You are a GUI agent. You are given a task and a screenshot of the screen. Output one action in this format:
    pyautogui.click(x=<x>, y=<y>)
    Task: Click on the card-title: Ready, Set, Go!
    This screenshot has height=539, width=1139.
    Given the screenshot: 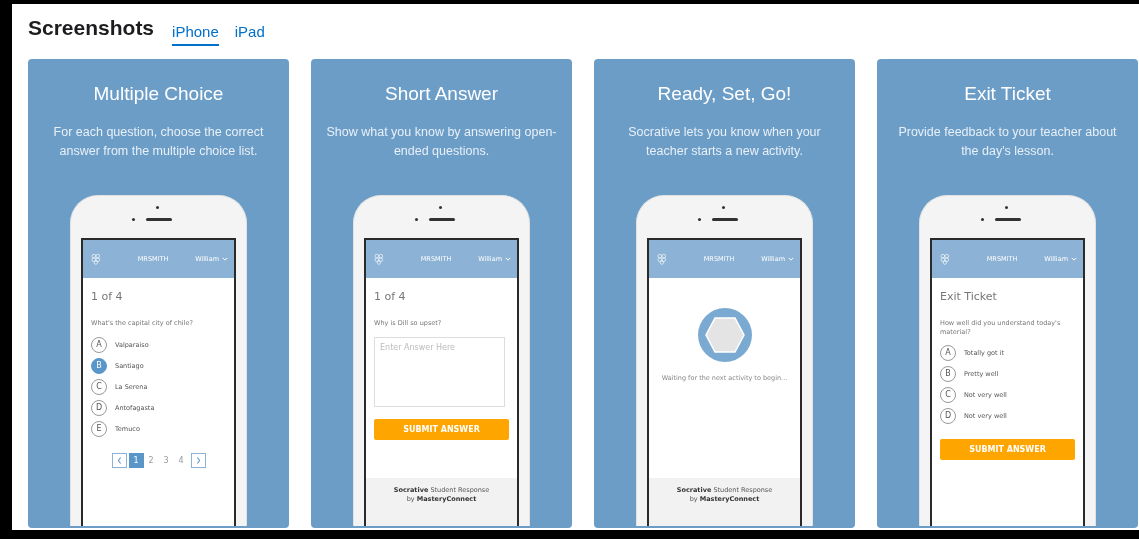 What is the action you would take?
    pyautogui.click(x=724, y=94)
    